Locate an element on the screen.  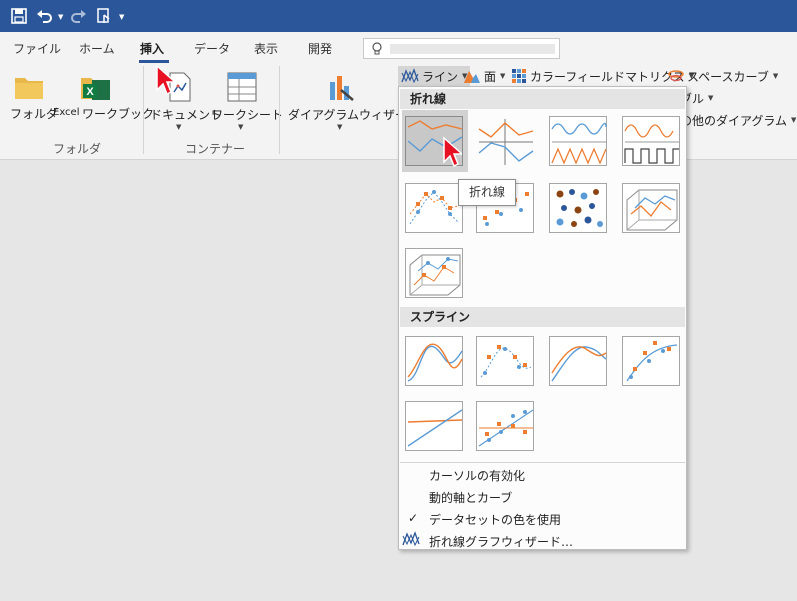
use-dataset-color-item: データセットの色を使用 is located at coordinates (495, 519).